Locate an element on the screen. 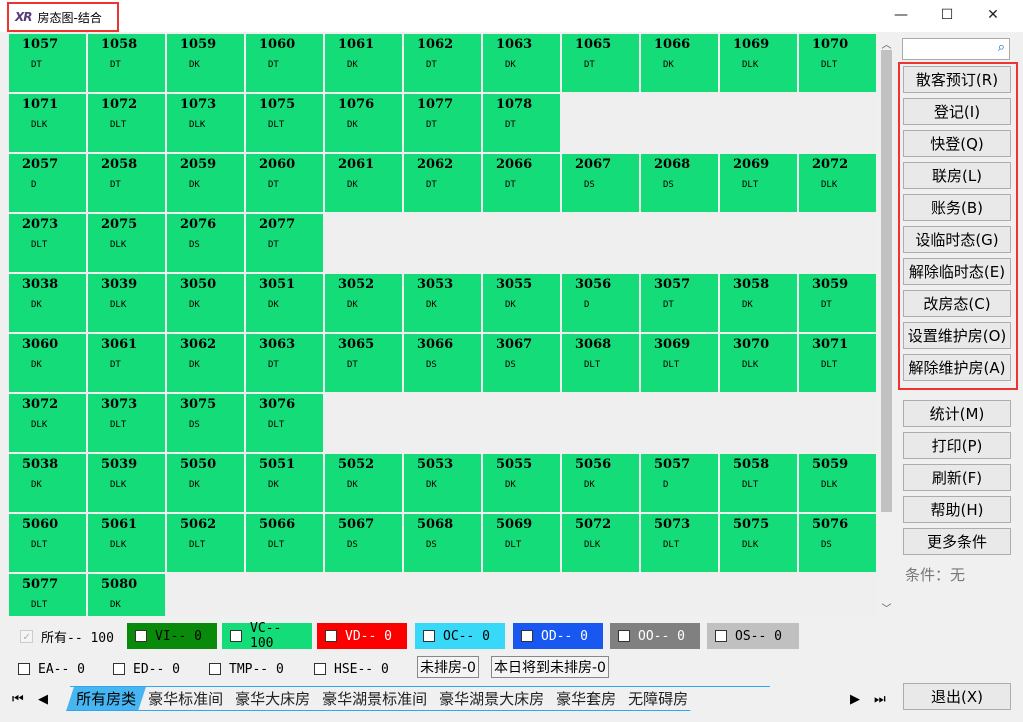 The width and height of the screenshot is (1023, 722). room-tile: 2077 DT is located at coordinates (284, 243).